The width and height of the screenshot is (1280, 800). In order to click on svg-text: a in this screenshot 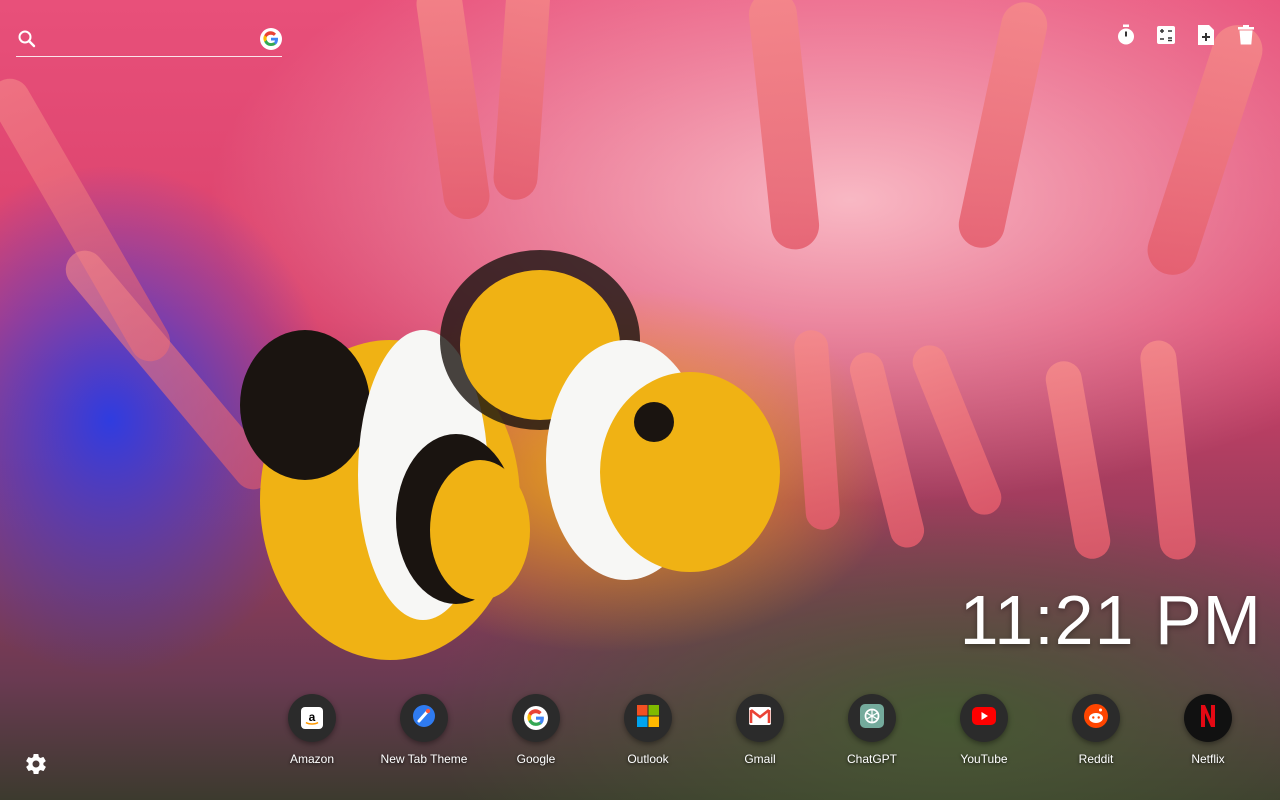, I will do `click(312, 717)`.